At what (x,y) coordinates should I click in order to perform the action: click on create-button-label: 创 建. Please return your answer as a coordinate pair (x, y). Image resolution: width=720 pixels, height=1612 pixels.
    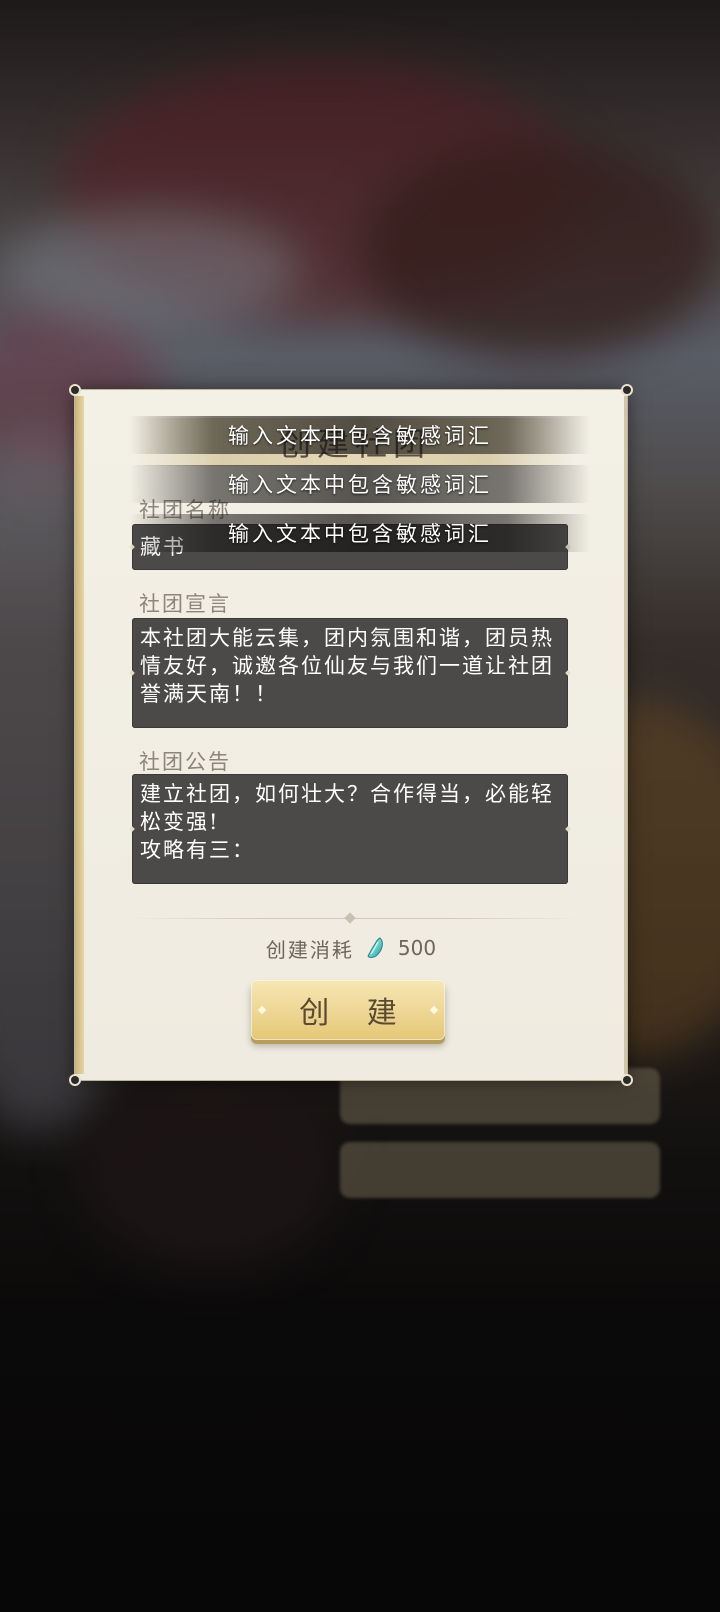
    Looking at the image, I should click on (355, 1013).